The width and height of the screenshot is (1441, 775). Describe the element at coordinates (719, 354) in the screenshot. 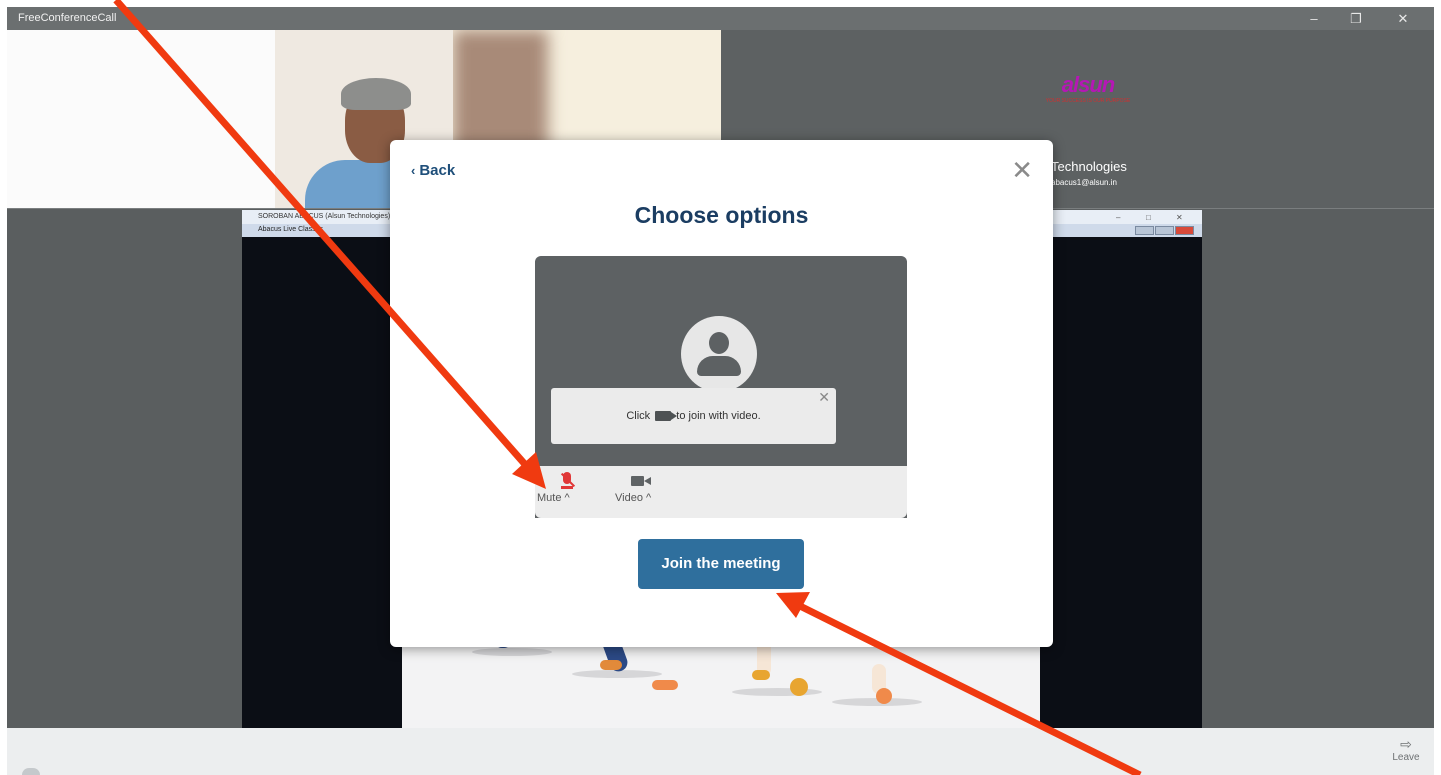

I see `user-avatar-icon` at that location.